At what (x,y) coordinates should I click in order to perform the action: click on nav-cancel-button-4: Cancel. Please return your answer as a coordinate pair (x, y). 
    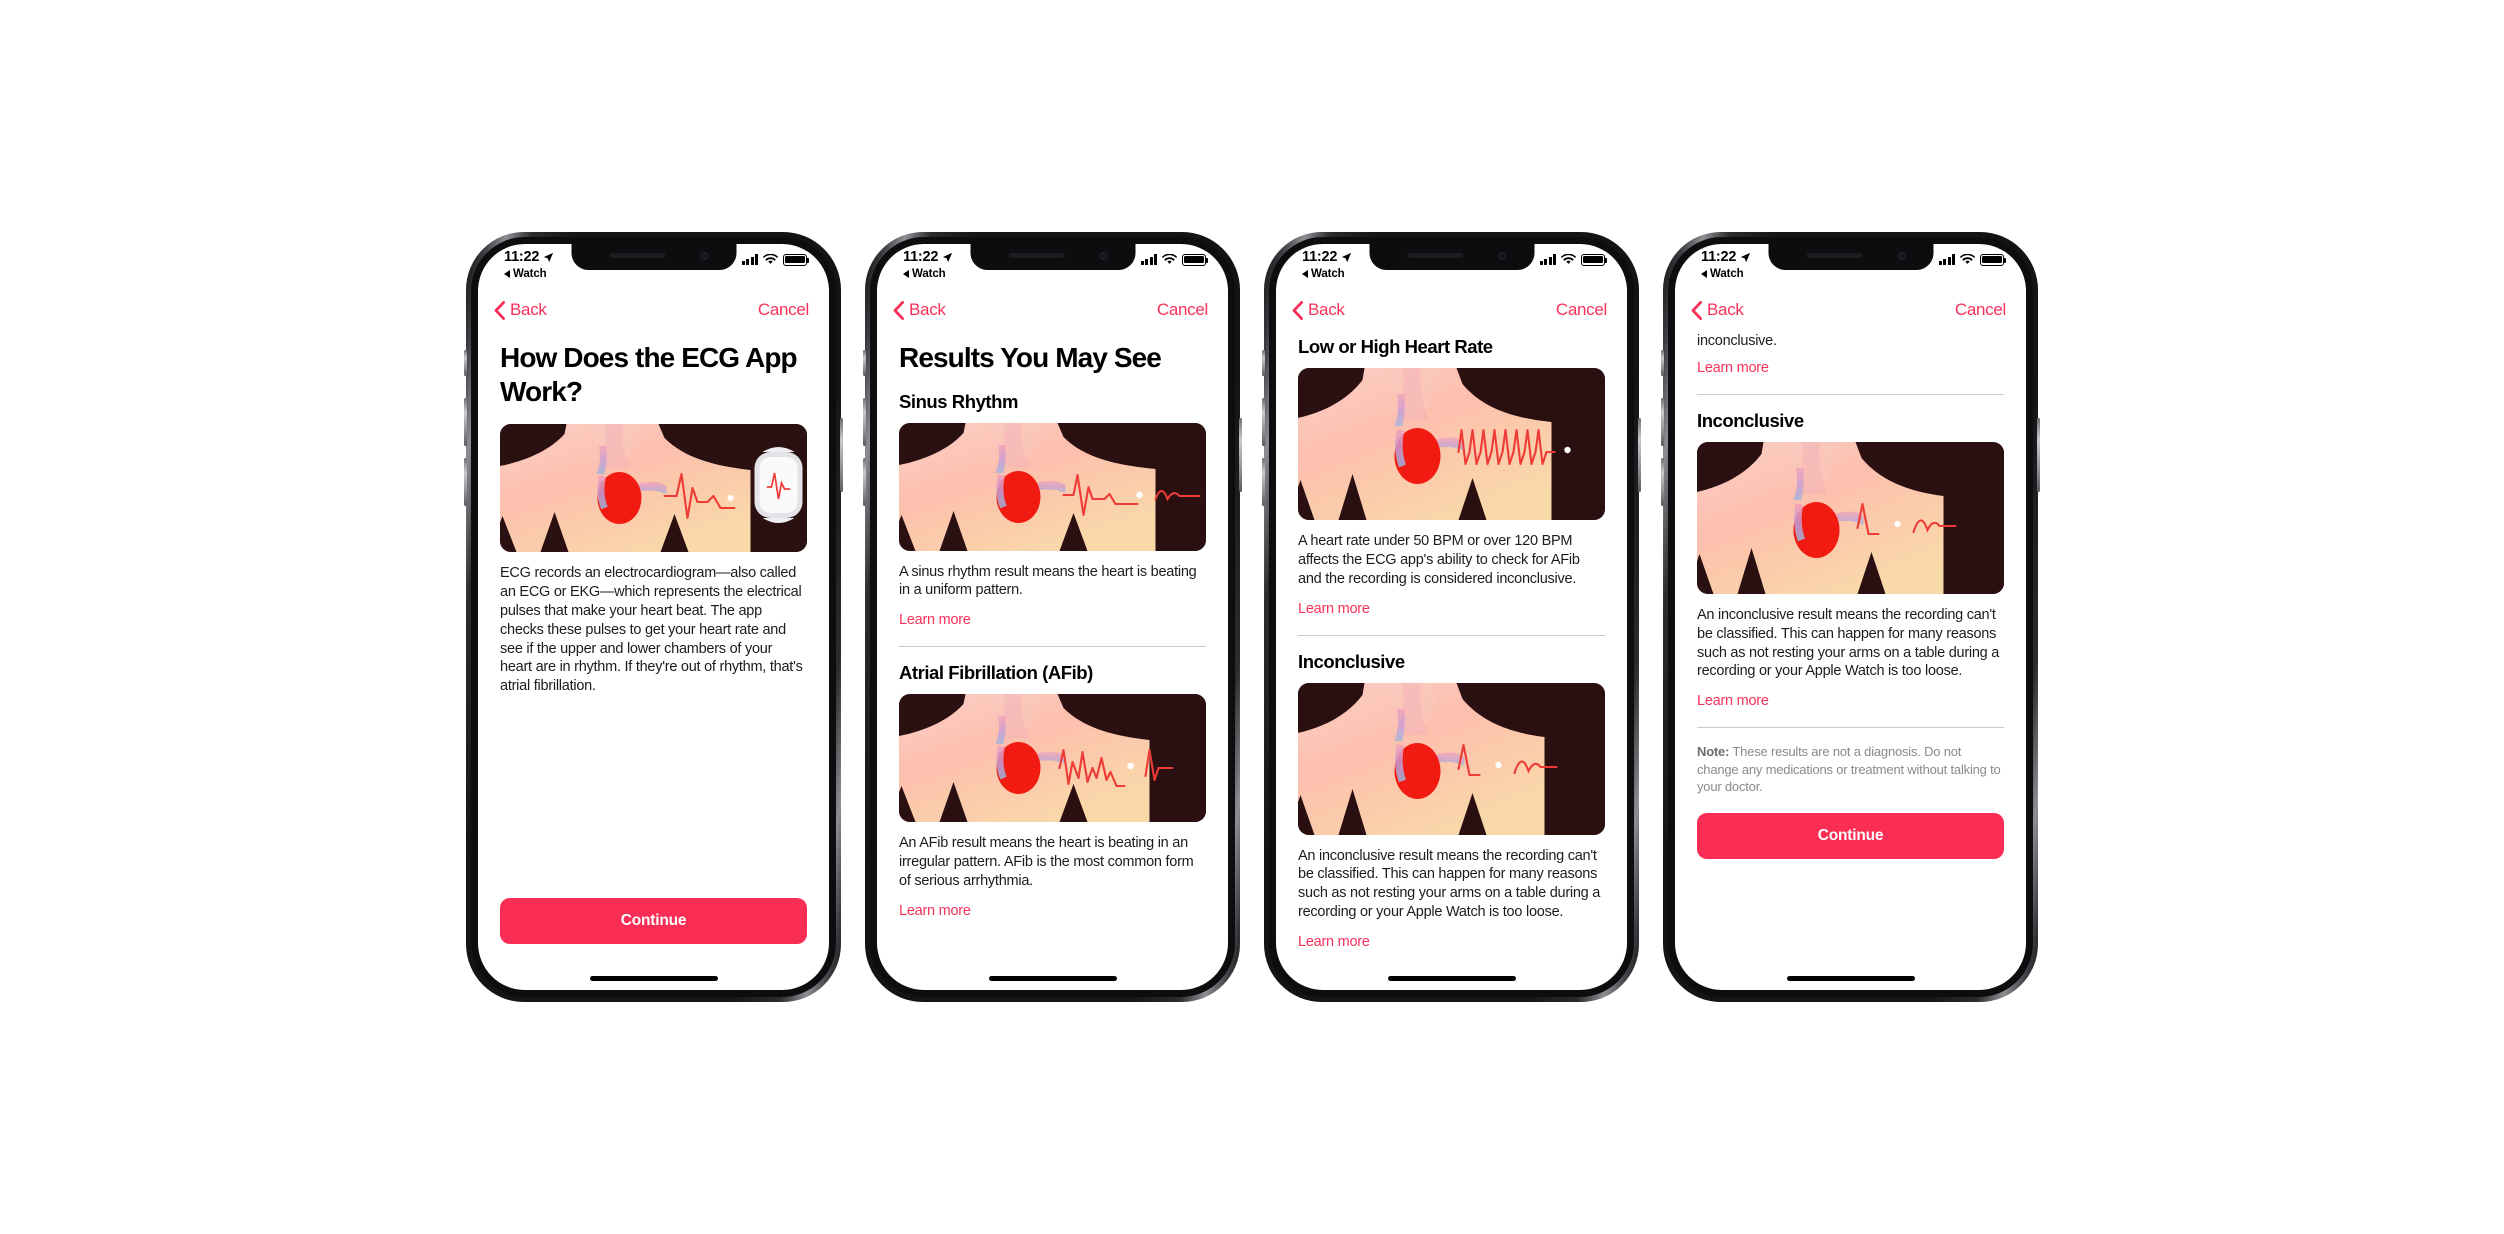
    Looking at the image, I should click on (1980, 310).